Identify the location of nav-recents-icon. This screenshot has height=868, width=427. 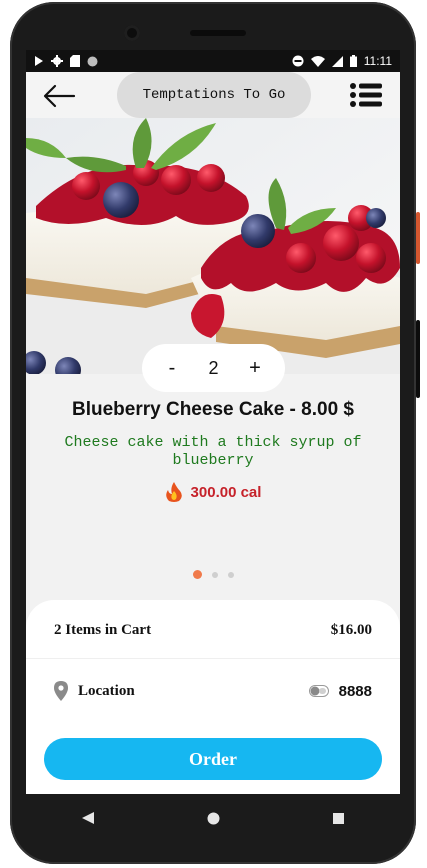
(338, 818).